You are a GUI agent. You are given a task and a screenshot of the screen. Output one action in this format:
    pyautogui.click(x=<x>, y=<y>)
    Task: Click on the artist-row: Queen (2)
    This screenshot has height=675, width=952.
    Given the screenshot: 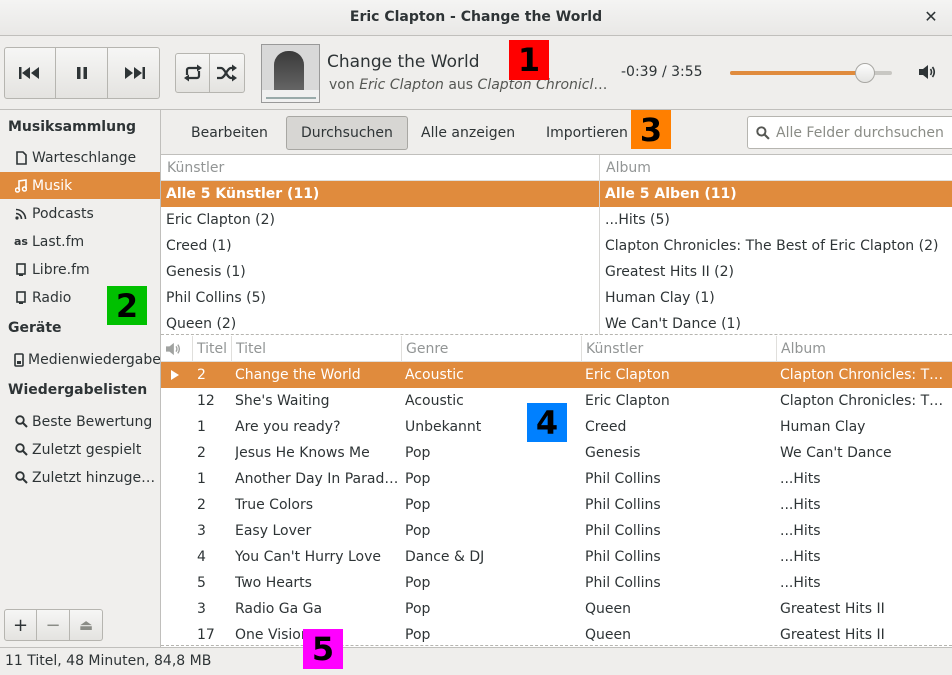 What is the action you would take?
    pyautogui.click(x=380, y=323)
    